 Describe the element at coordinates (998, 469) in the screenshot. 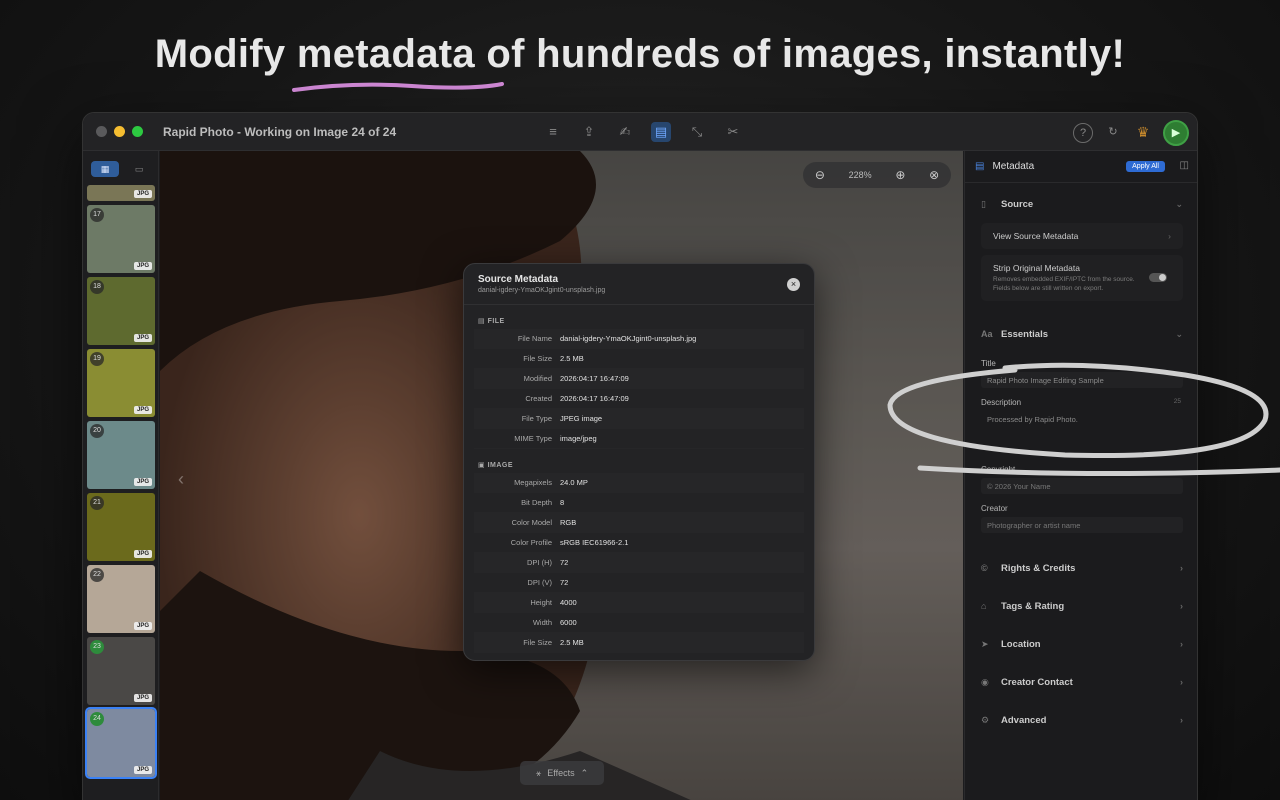

I see `copyright-label: Copyright` at that location.